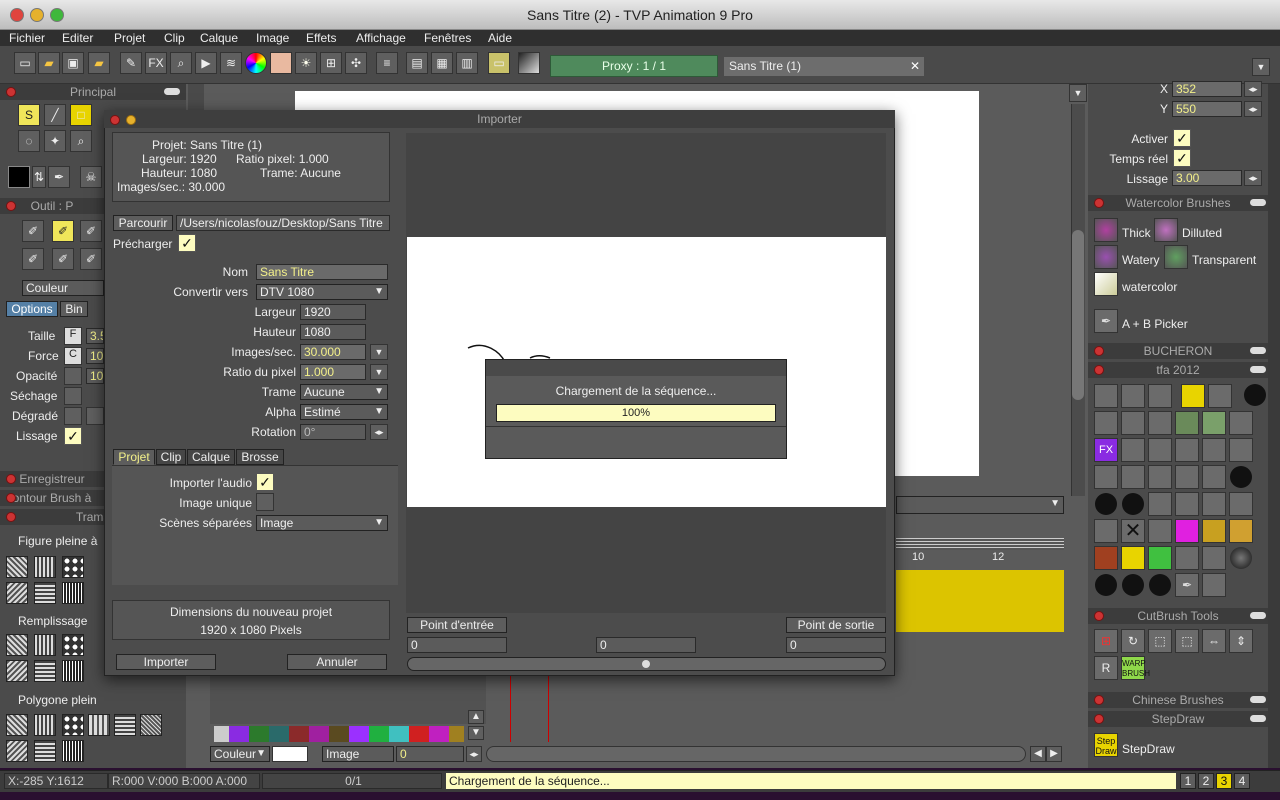  What do you see at coordinates (1214, 641) in the screenshot?
I see `flip-x-icon: ⇔` at bounding box center [1214, 641].